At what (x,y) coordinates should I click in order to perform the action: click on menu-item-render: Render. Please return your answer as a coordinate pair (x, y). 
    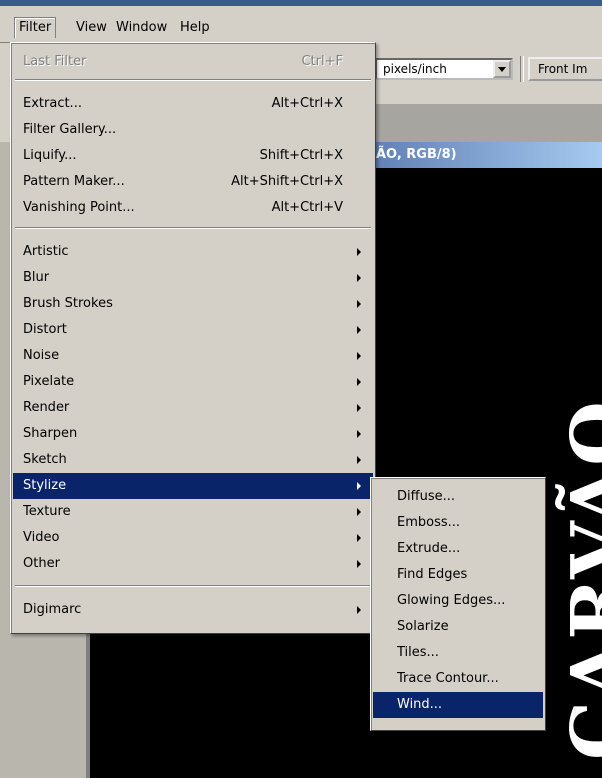
    Looking at the image, I should click on (193, 408).